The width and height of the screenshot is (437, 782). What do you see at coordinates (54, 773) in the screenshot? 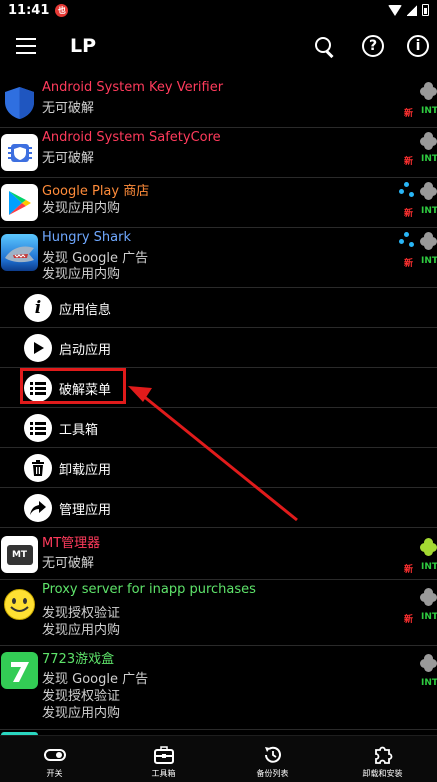
I see `nav-label: 开关` at bounding box center [54, 773].